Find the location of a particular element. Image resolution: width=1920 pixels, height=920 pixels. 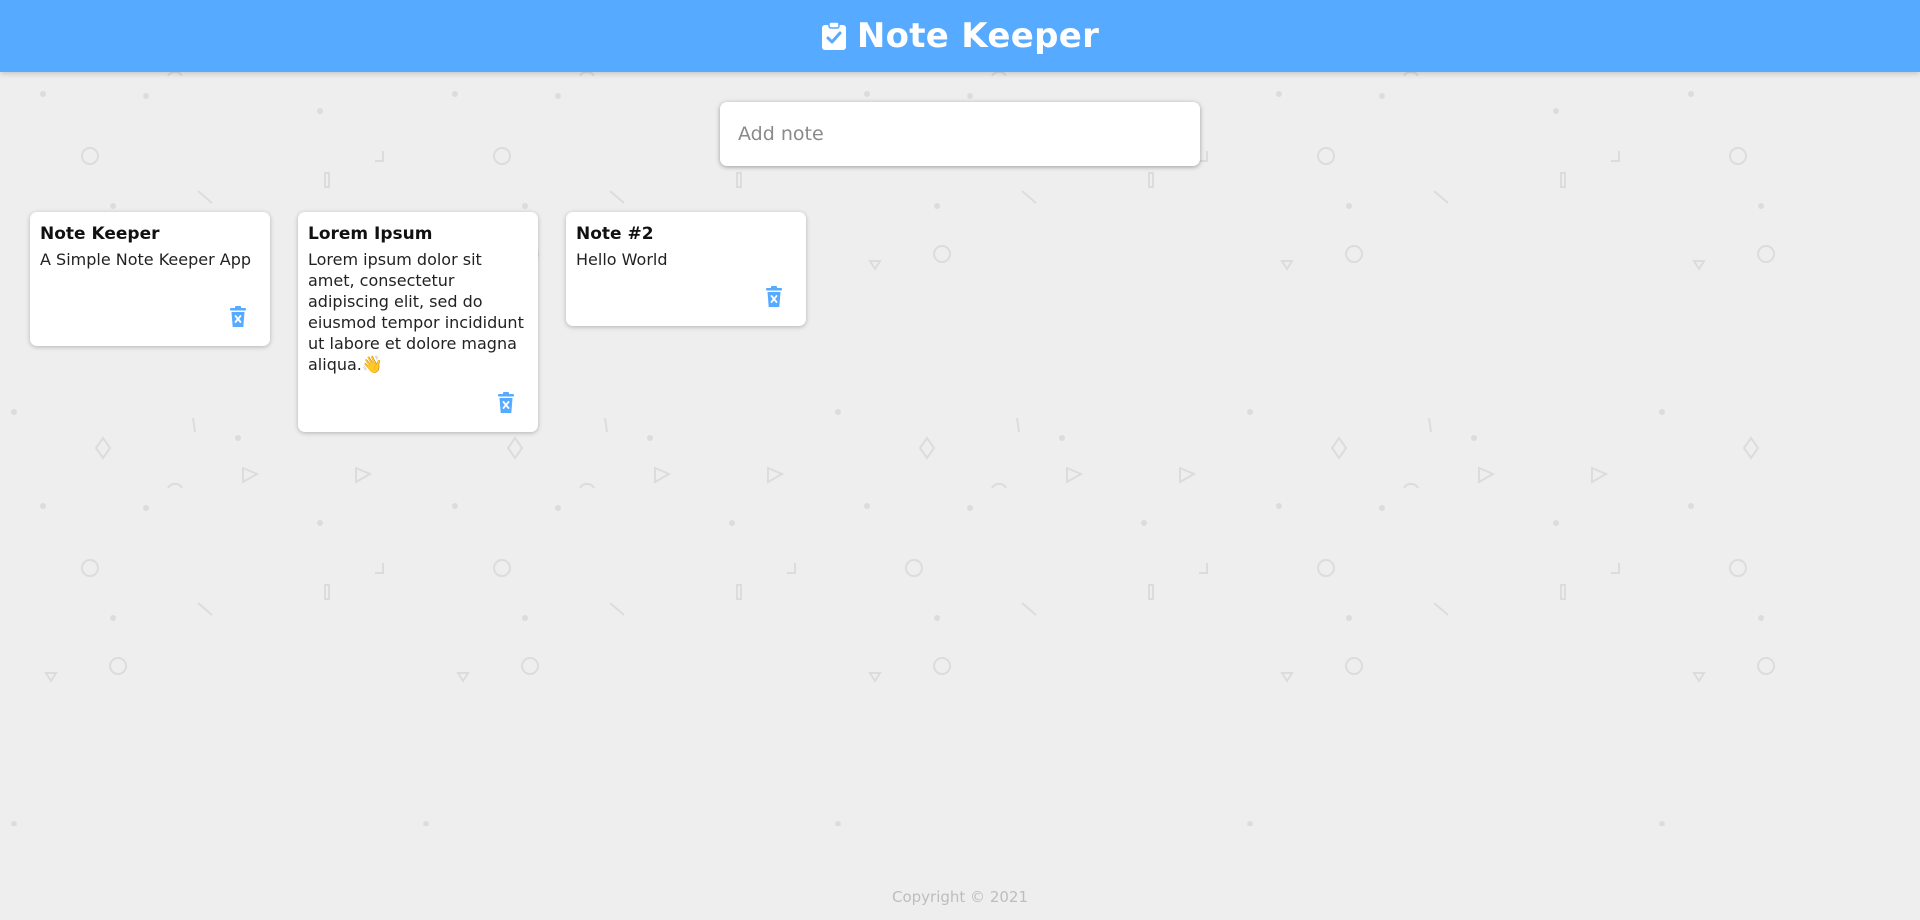

note-content-text: Hello World is located at coordinates (622, 259).